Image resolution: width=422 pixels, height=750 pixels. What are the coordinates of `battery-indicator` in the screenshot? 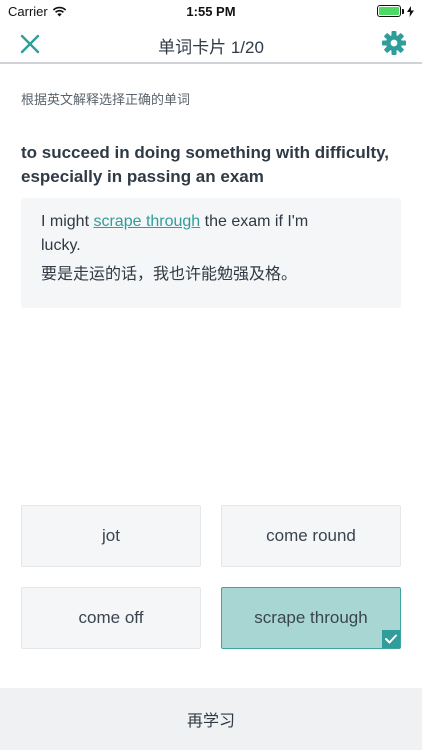 It's located at (395, 11).